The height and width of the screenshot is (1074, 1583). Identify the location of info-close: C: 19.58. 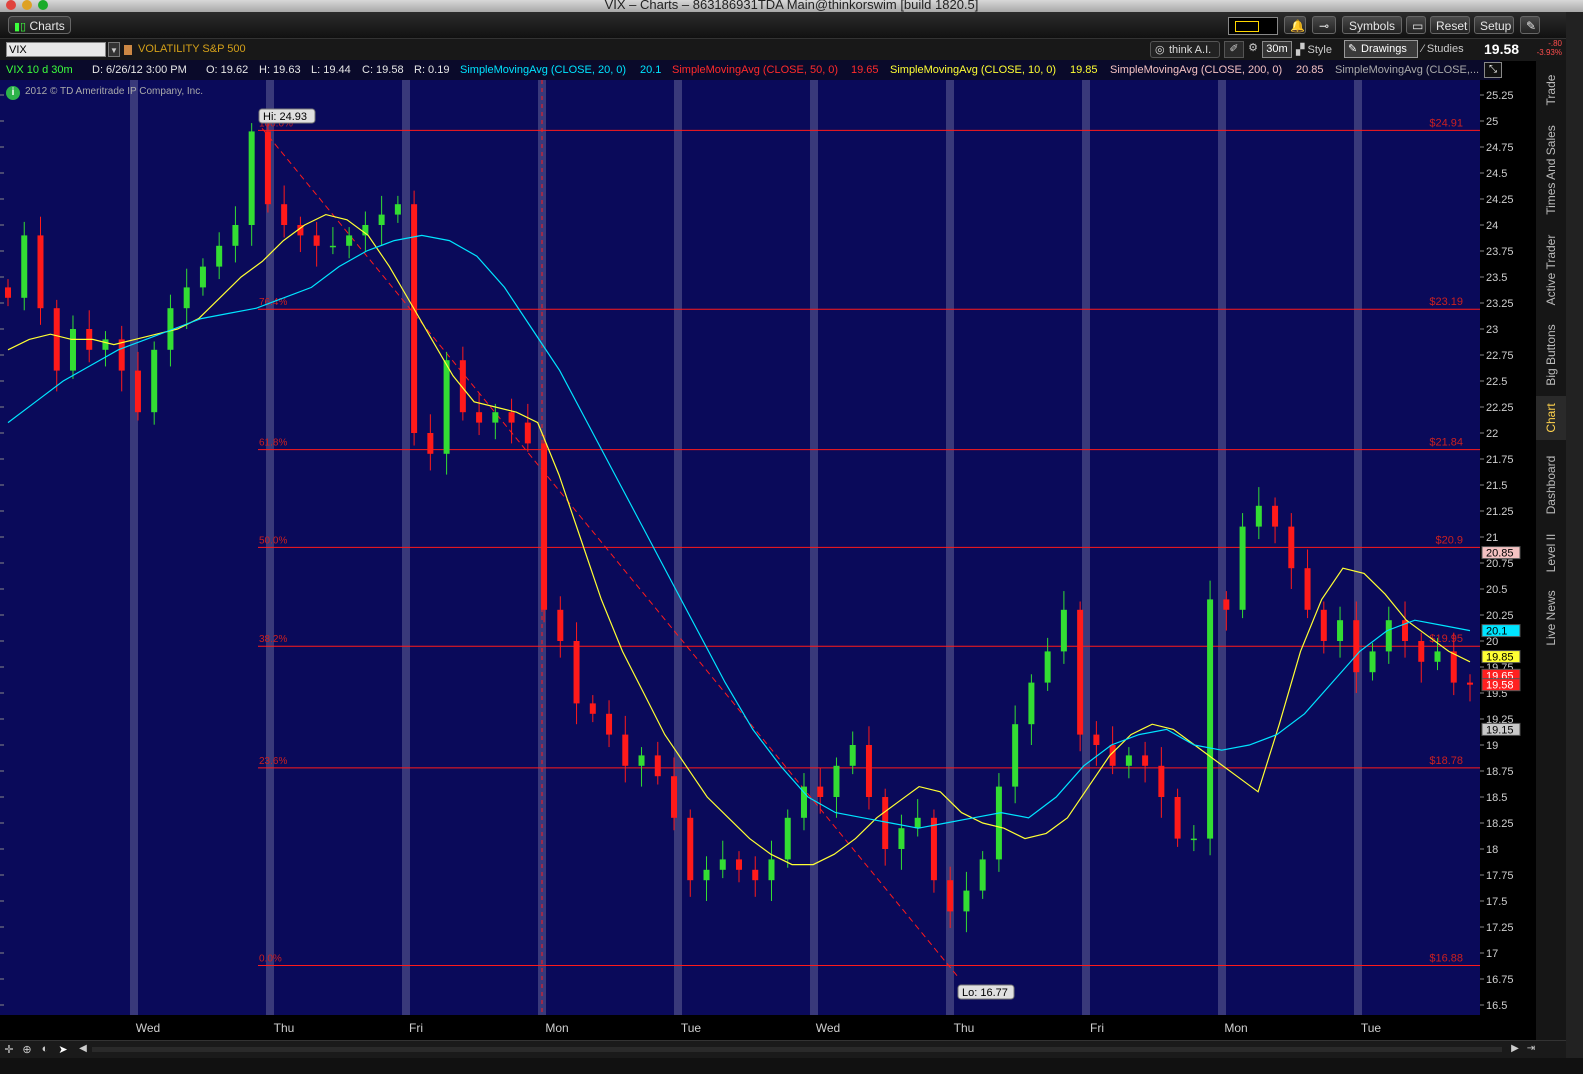
(383, 70).